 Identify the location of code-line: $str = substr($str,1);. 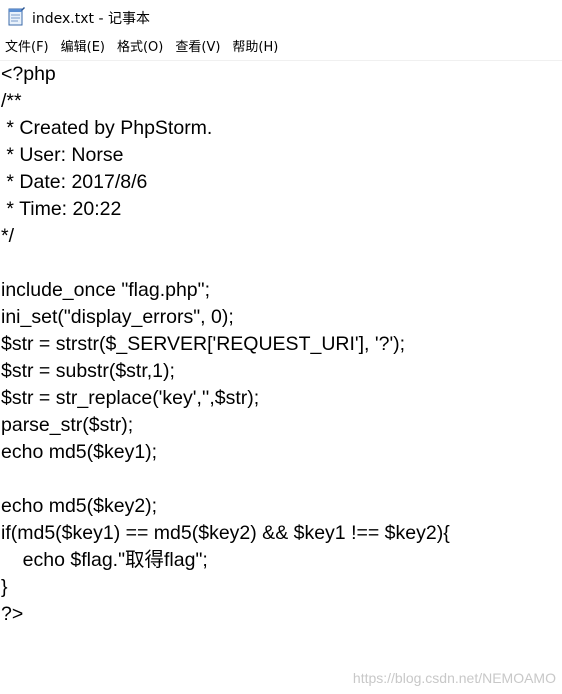
(88, 371).